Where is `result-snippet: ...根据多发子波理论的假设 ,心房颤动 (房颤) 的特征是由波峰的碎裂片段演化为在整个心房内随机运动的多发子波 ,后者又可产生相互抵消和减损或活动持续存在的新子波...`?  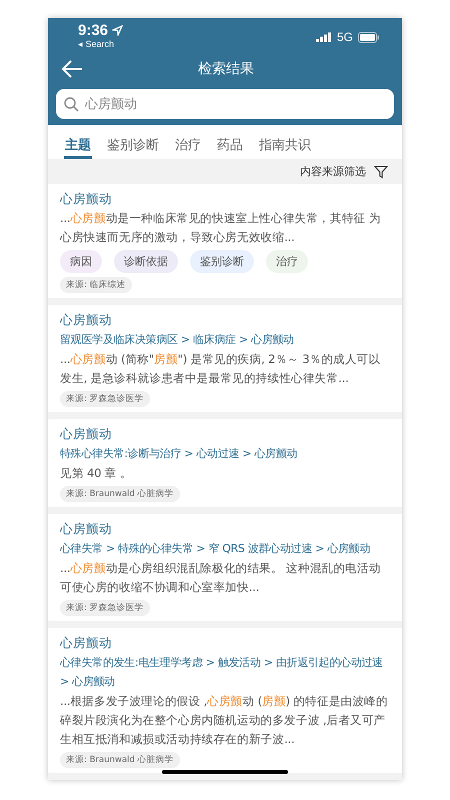
result-snippet: ...根据多发子波理论的假设 ,心房颤动 (房颤) 的特征是由波峰的碎裂片段演化为在整个心房内随机运动的多发子波 ,后者又可产生相互抵消和减损或活动持续存在的新子波... is located at coordinates (224, 720).